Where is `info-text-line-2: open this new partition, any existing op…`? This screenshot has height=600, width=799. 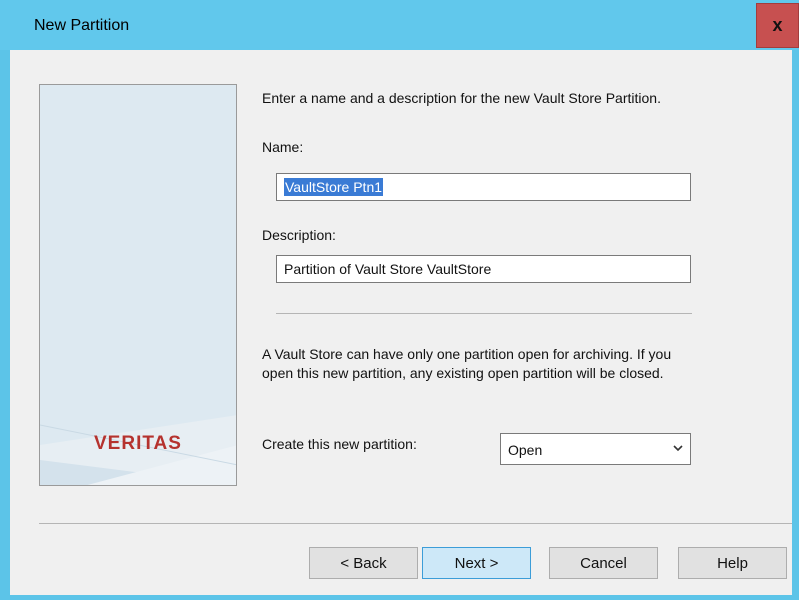 info-text-line-2: open this new partition, any existing op… is located at coordinates (463, 373).